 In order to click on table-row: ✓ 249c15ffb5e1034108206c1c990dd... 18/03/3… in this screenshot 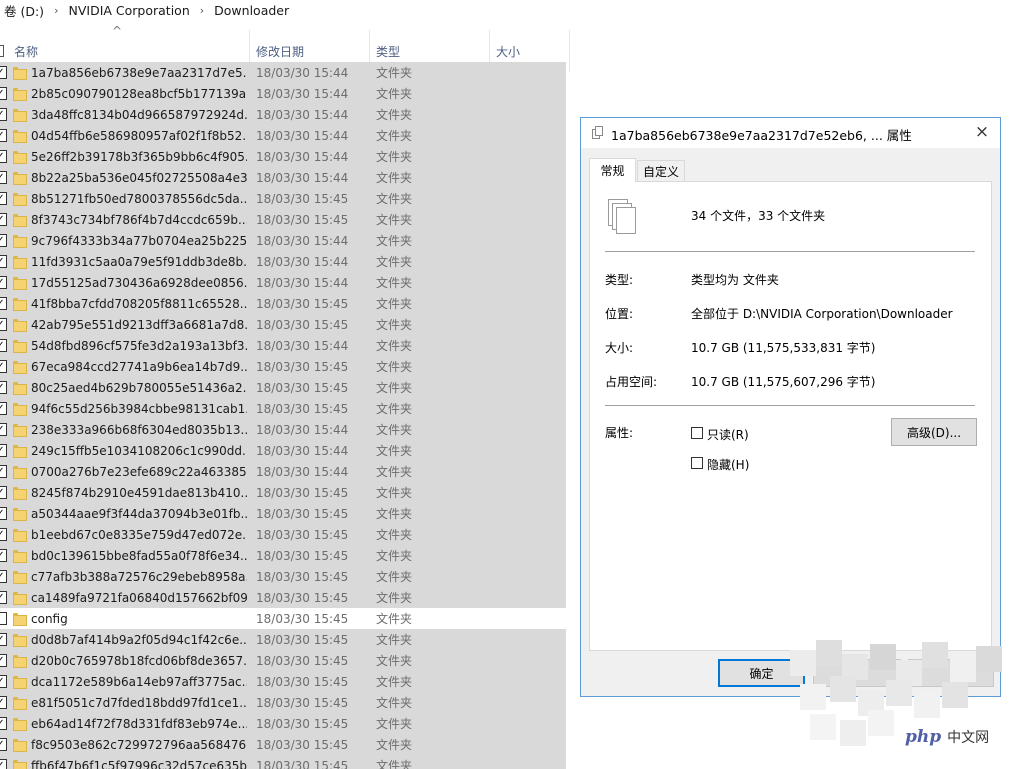, I will do `click(283, 450)`.